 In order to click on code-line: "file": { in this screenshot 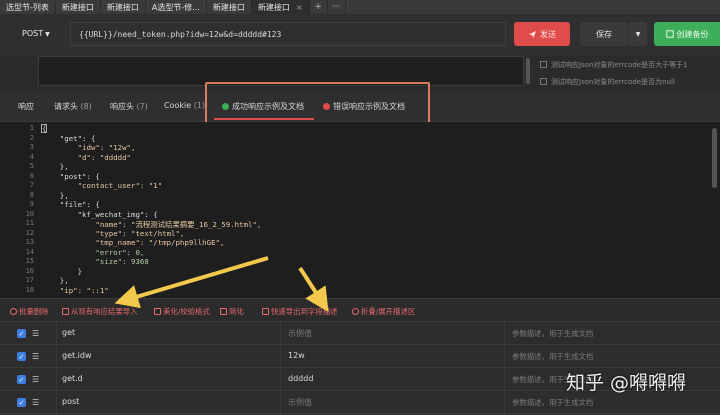, I will do `click(71, 204)`.